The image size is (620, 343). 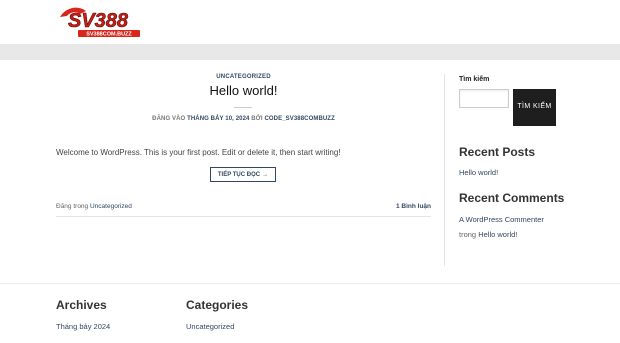 What do you see at coordinates (210, 326) in the screenshot?
I see `category-link: Uncategorized` at bounding box center [210, 326].